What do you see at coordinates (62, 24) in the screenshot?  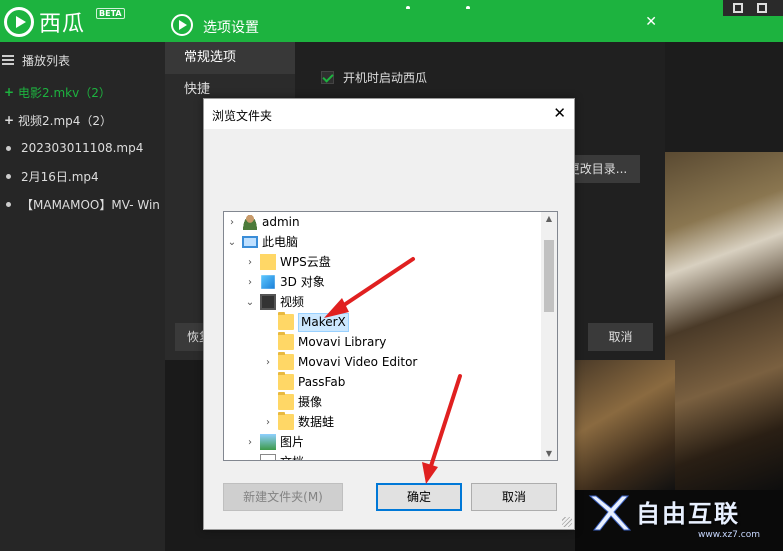 I see `app-name: 西瓜` at bounding box center [62, 24].